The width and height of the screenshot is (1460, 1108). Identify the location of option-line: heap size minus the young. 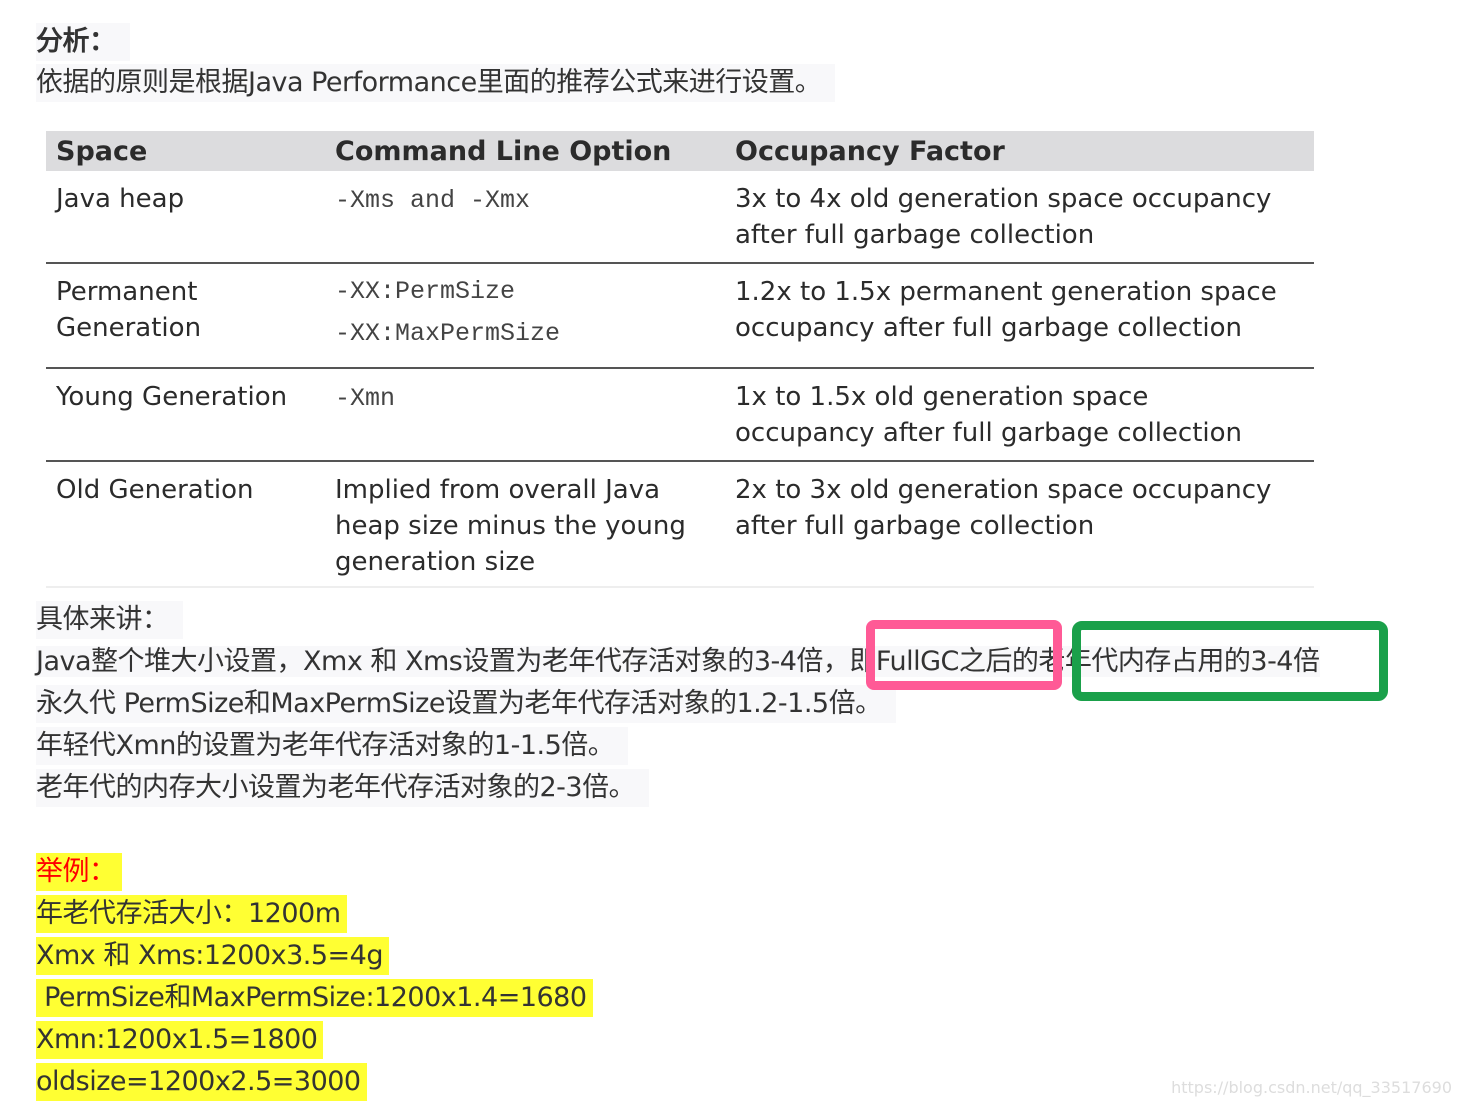
(510, 526).